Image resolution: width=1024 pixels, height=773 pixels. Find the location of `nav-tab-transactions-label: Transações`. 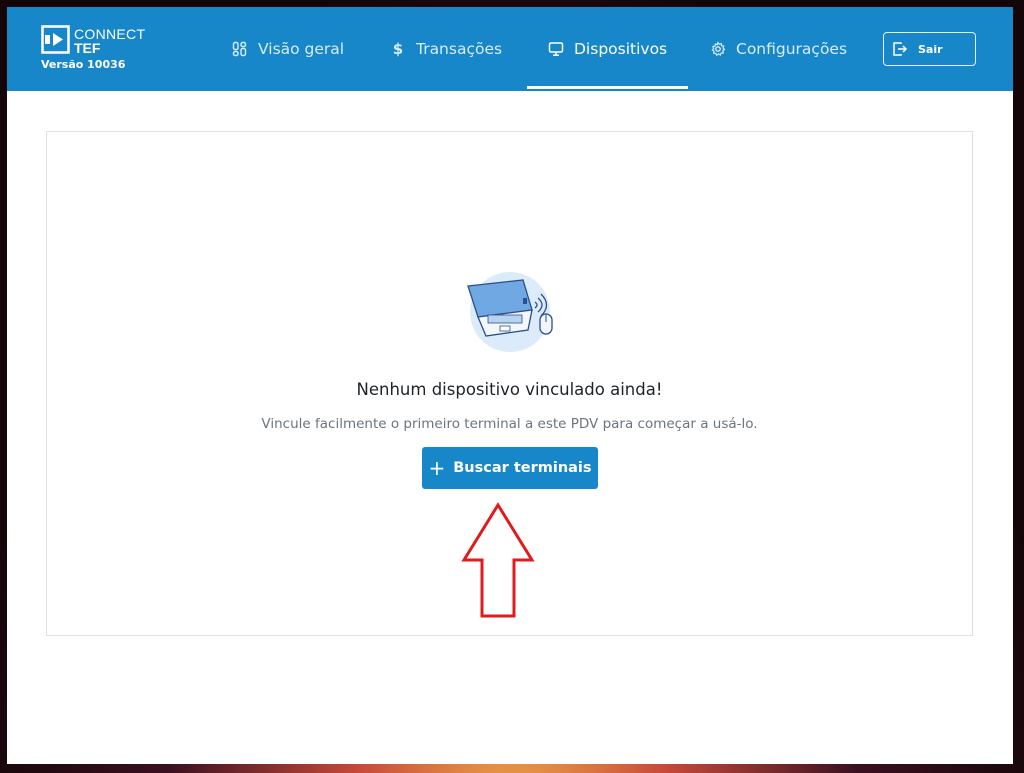

nav-tab-transactions-label: Transações is located at coordinates (459, 49).